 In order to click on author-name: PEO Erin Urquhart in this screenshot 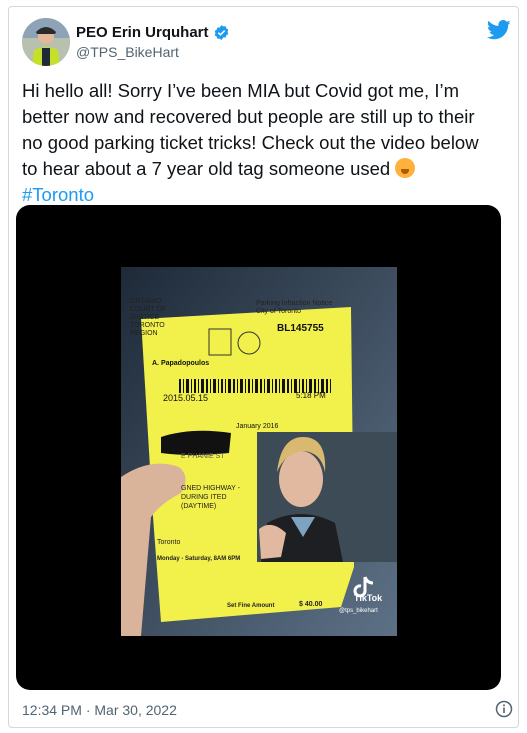, I will do `click(153, 32)`.